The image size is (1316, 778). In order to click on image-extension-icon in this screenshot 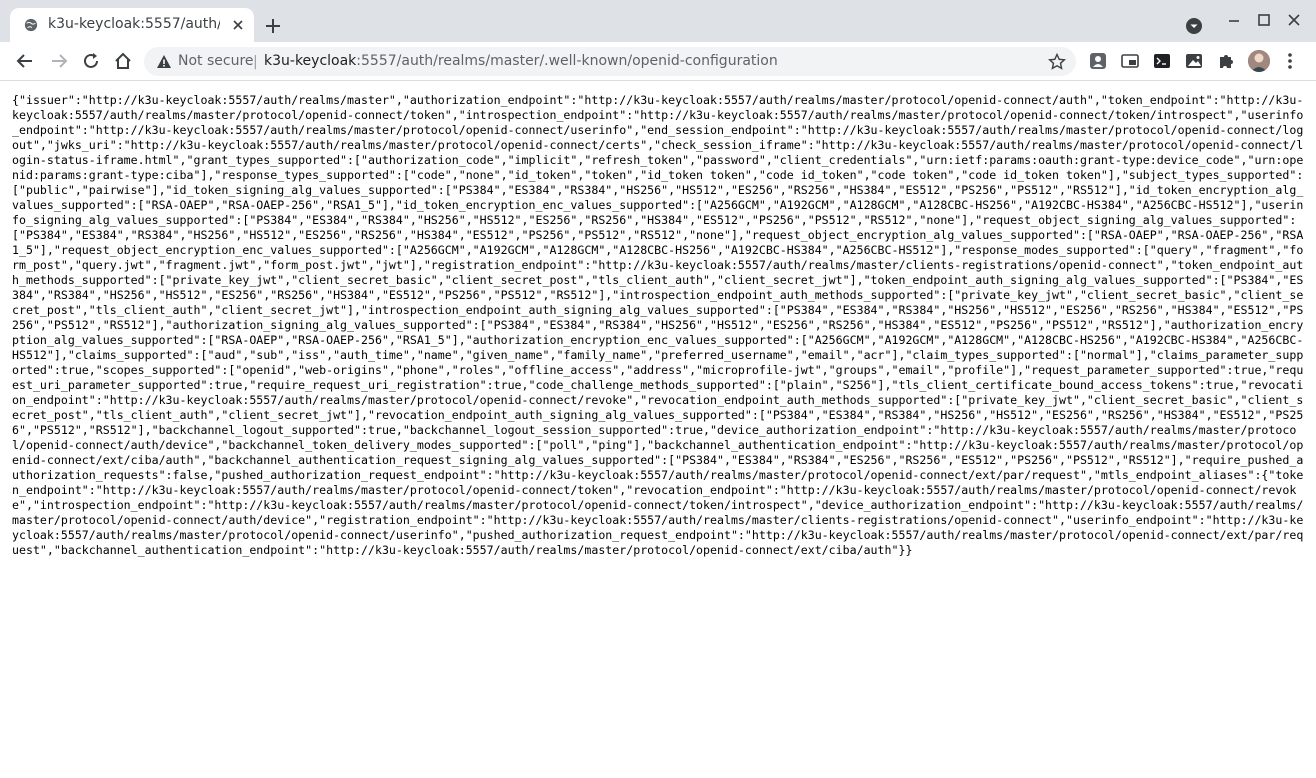, I will do `click(1194, 61)`.